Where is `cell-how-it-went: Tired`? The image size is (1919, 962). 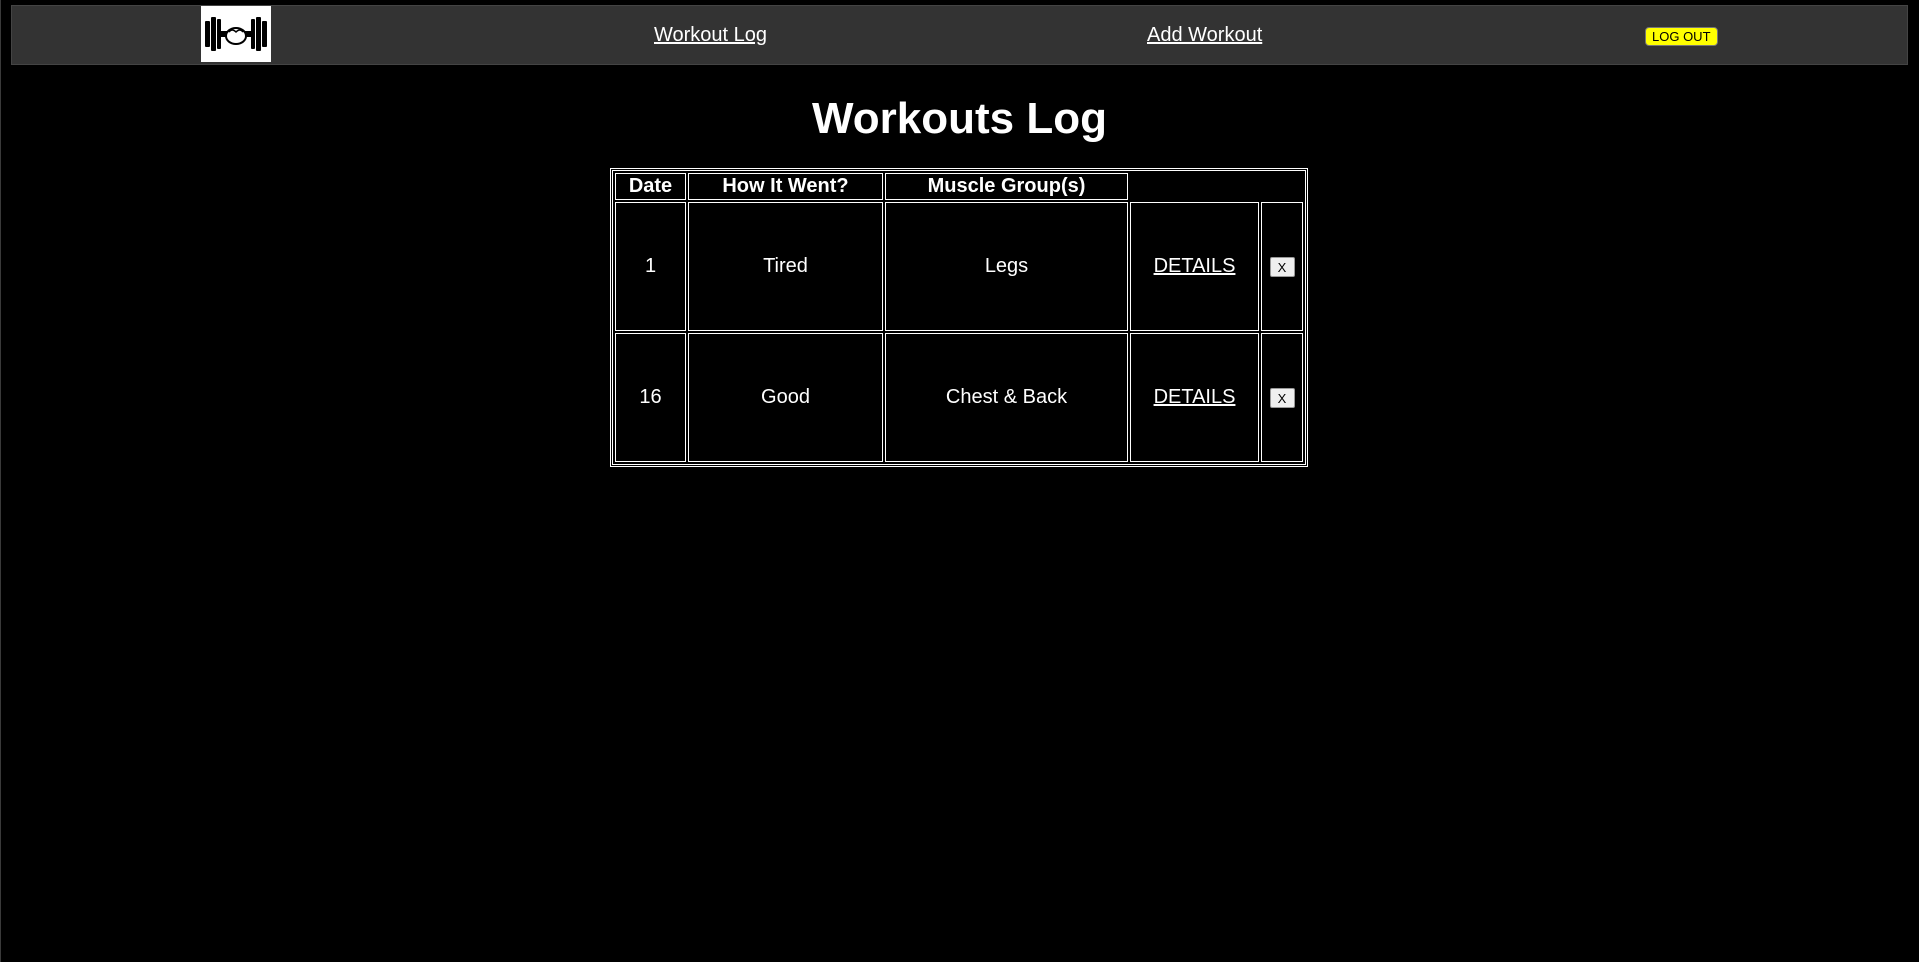
cell-how-it-went: Tired is located at coordinates (785, 266).